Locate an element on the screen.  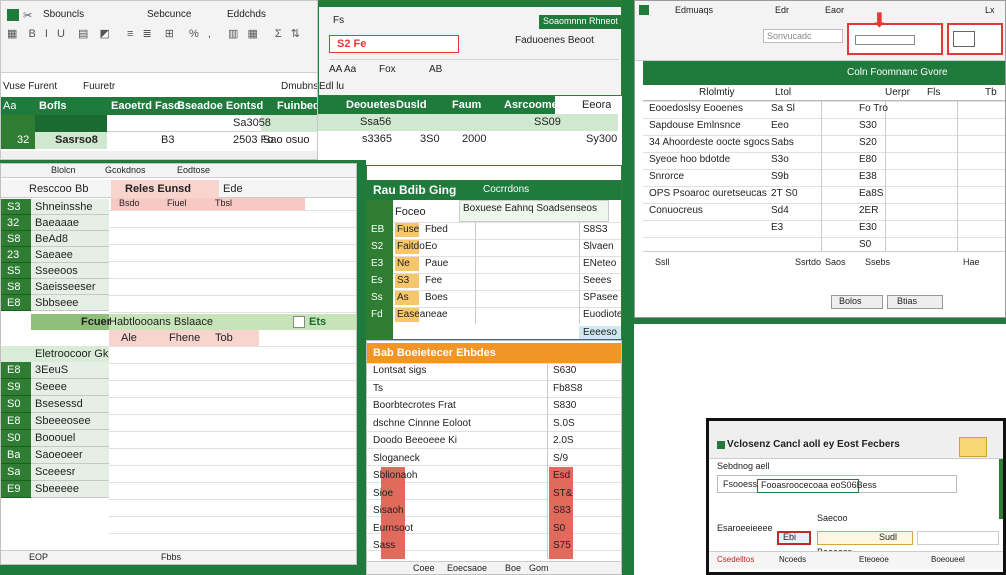
row-value: Shneinsshe is located at coordinates (64, 207).